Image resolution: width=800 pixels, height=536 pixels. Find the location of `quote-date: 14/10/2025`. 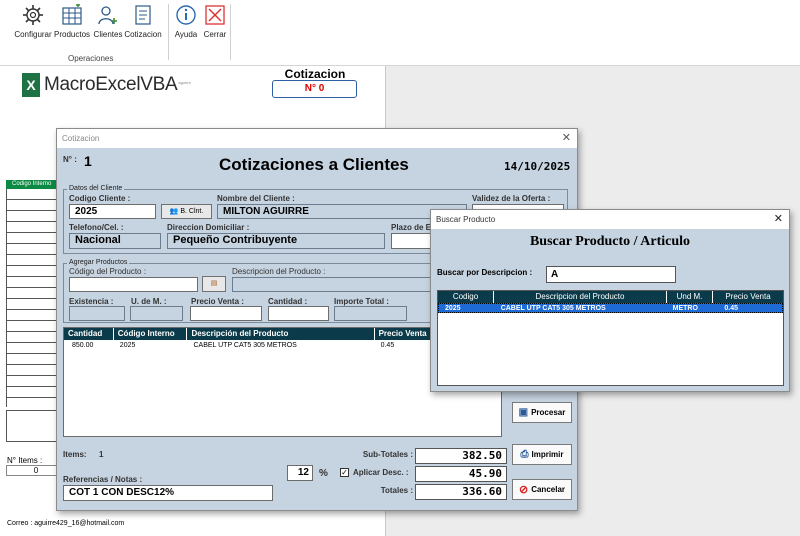

quote-date: 14/10/2025 is located at coordinates (537, 166).